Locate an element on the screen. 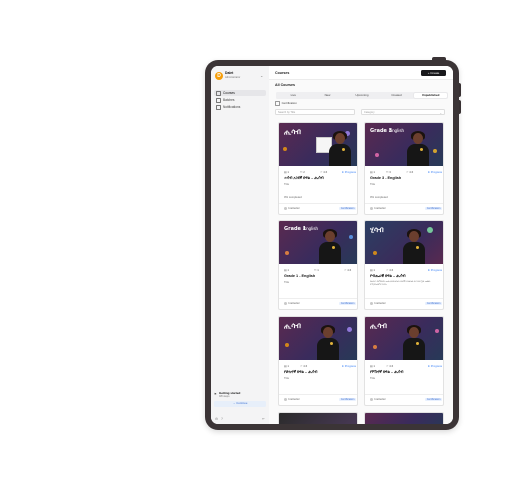 The image size is (512, 488). sidebar-item-courses: Courses is located at coordinates (240, 93).